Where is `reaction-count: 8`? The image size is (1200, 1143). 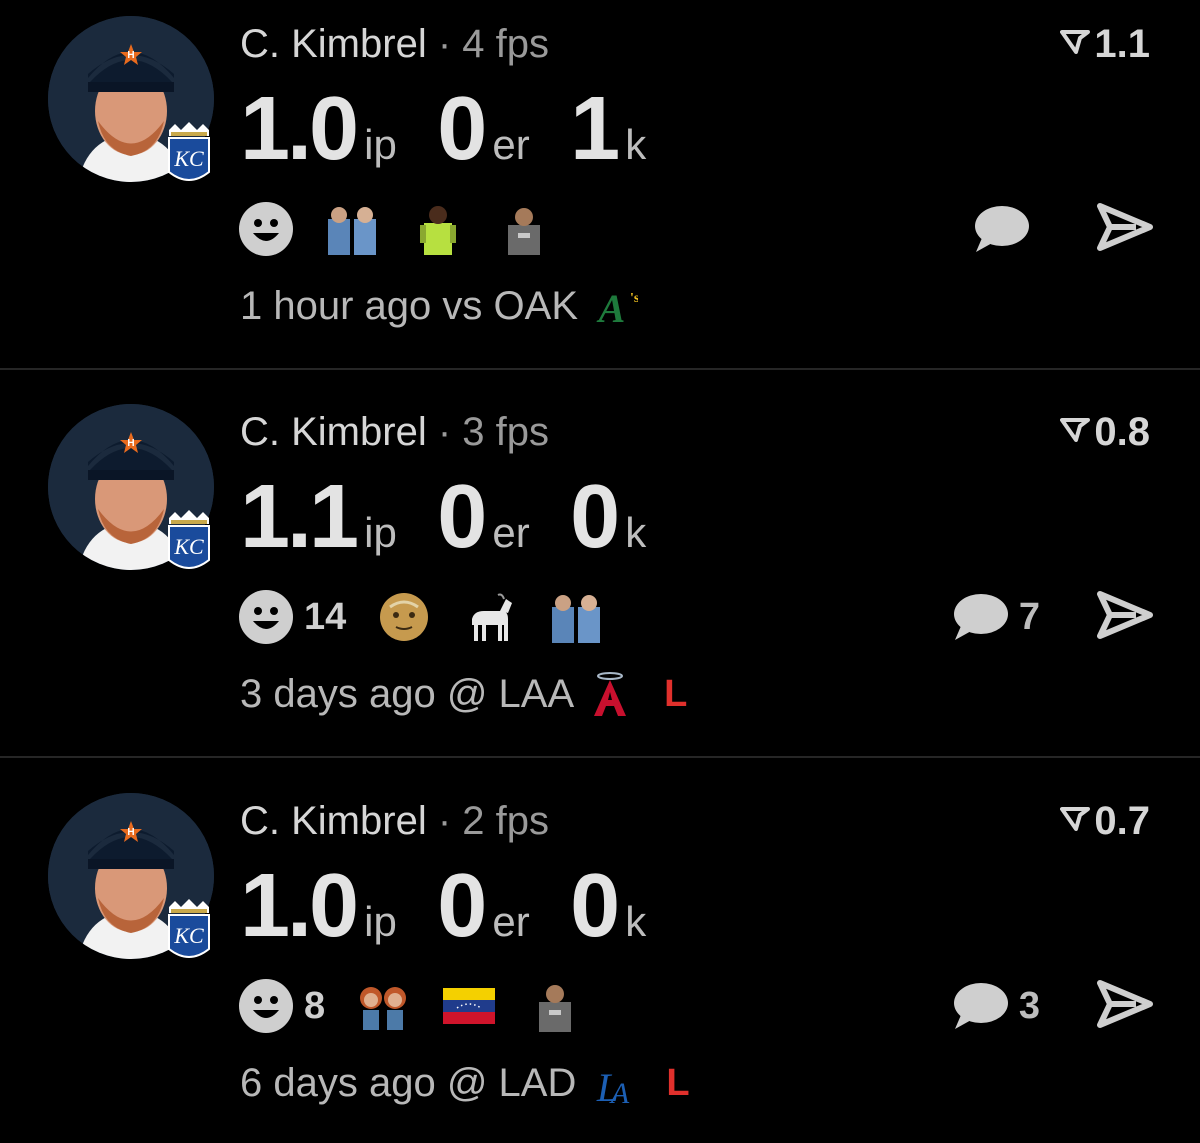 reaction-count: 8 is located at coordinates (315, 1005).